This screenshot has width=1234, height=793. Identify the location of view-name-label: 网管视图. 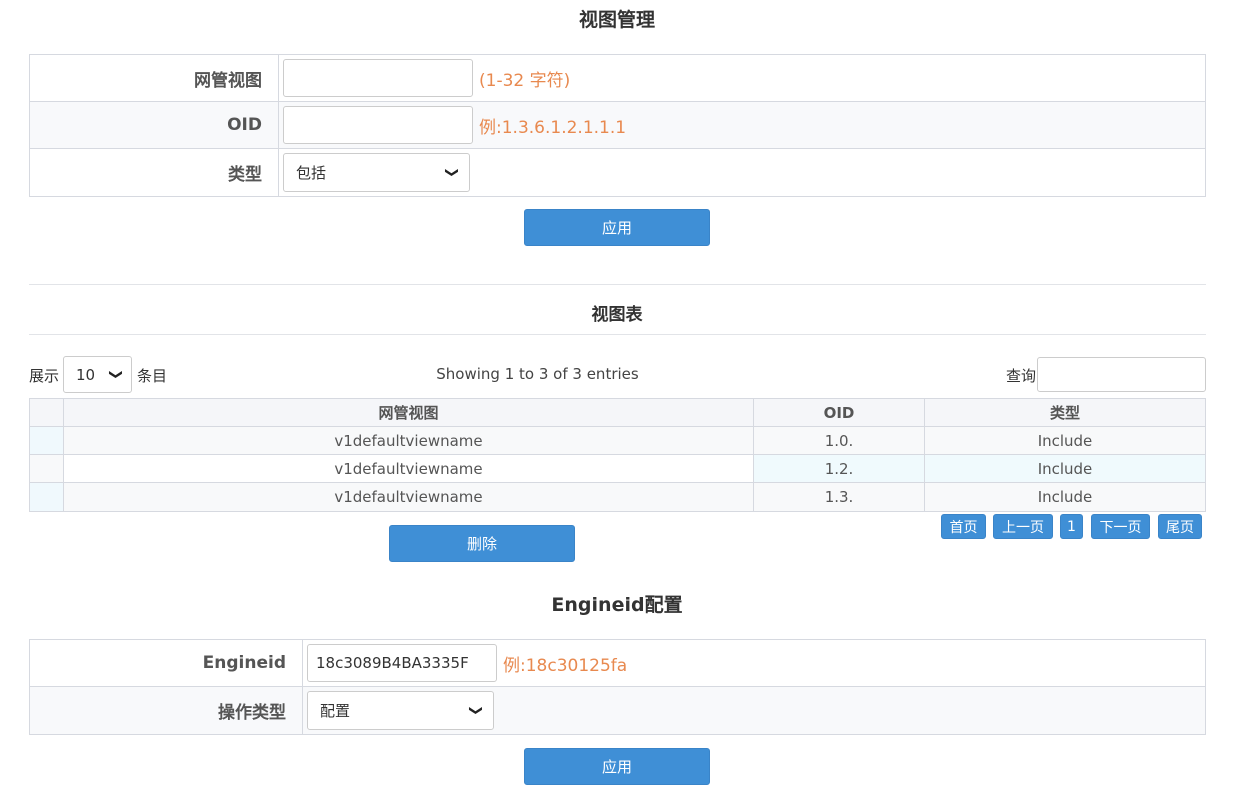
(154, 78).